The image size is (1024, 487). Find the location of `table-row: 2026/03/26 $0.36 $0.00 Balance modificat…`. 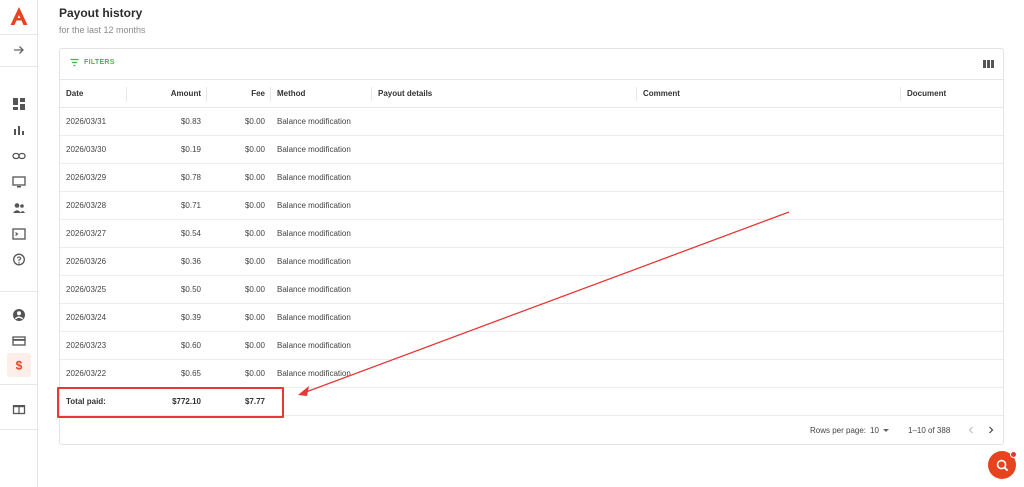

table-row: 2026/03/26 $0.36 $0.00 Balance modificat… is located at coordinates (531, 261).